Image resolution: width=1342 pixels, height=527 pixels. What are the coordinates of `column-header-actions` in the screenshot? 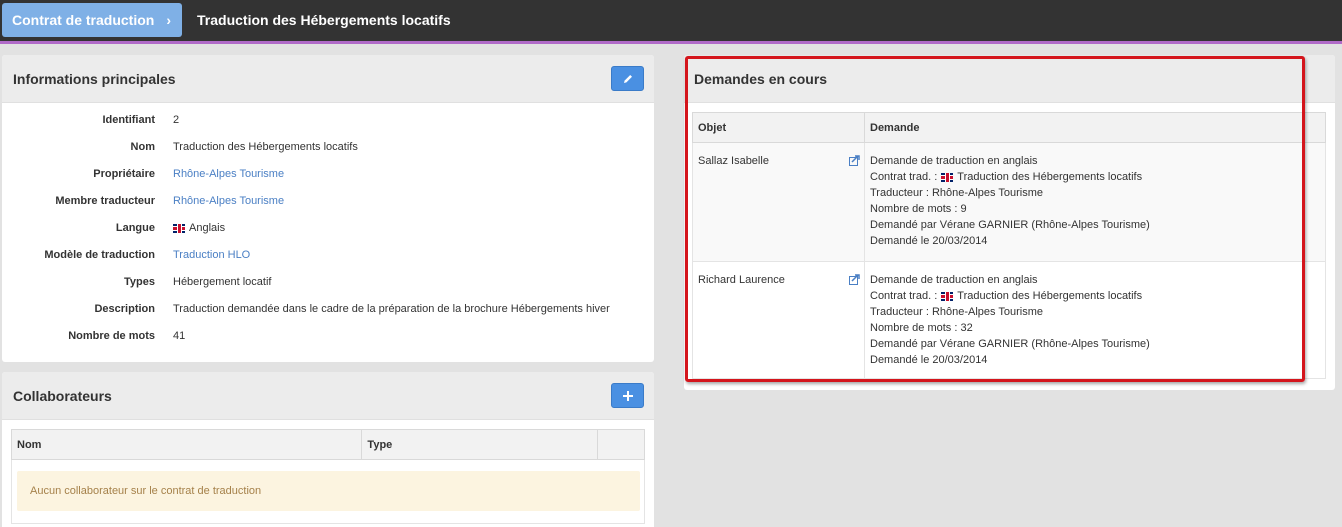 It's located at (621, 444).